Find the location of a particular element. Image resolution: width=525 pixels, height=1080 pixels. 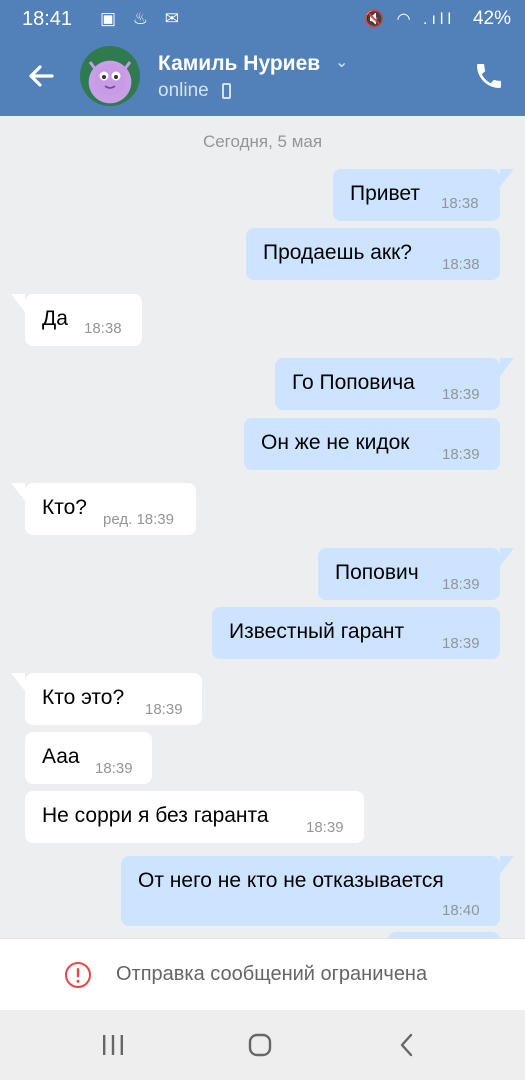

back-arrow-icon is located at coordinates (42, 76).